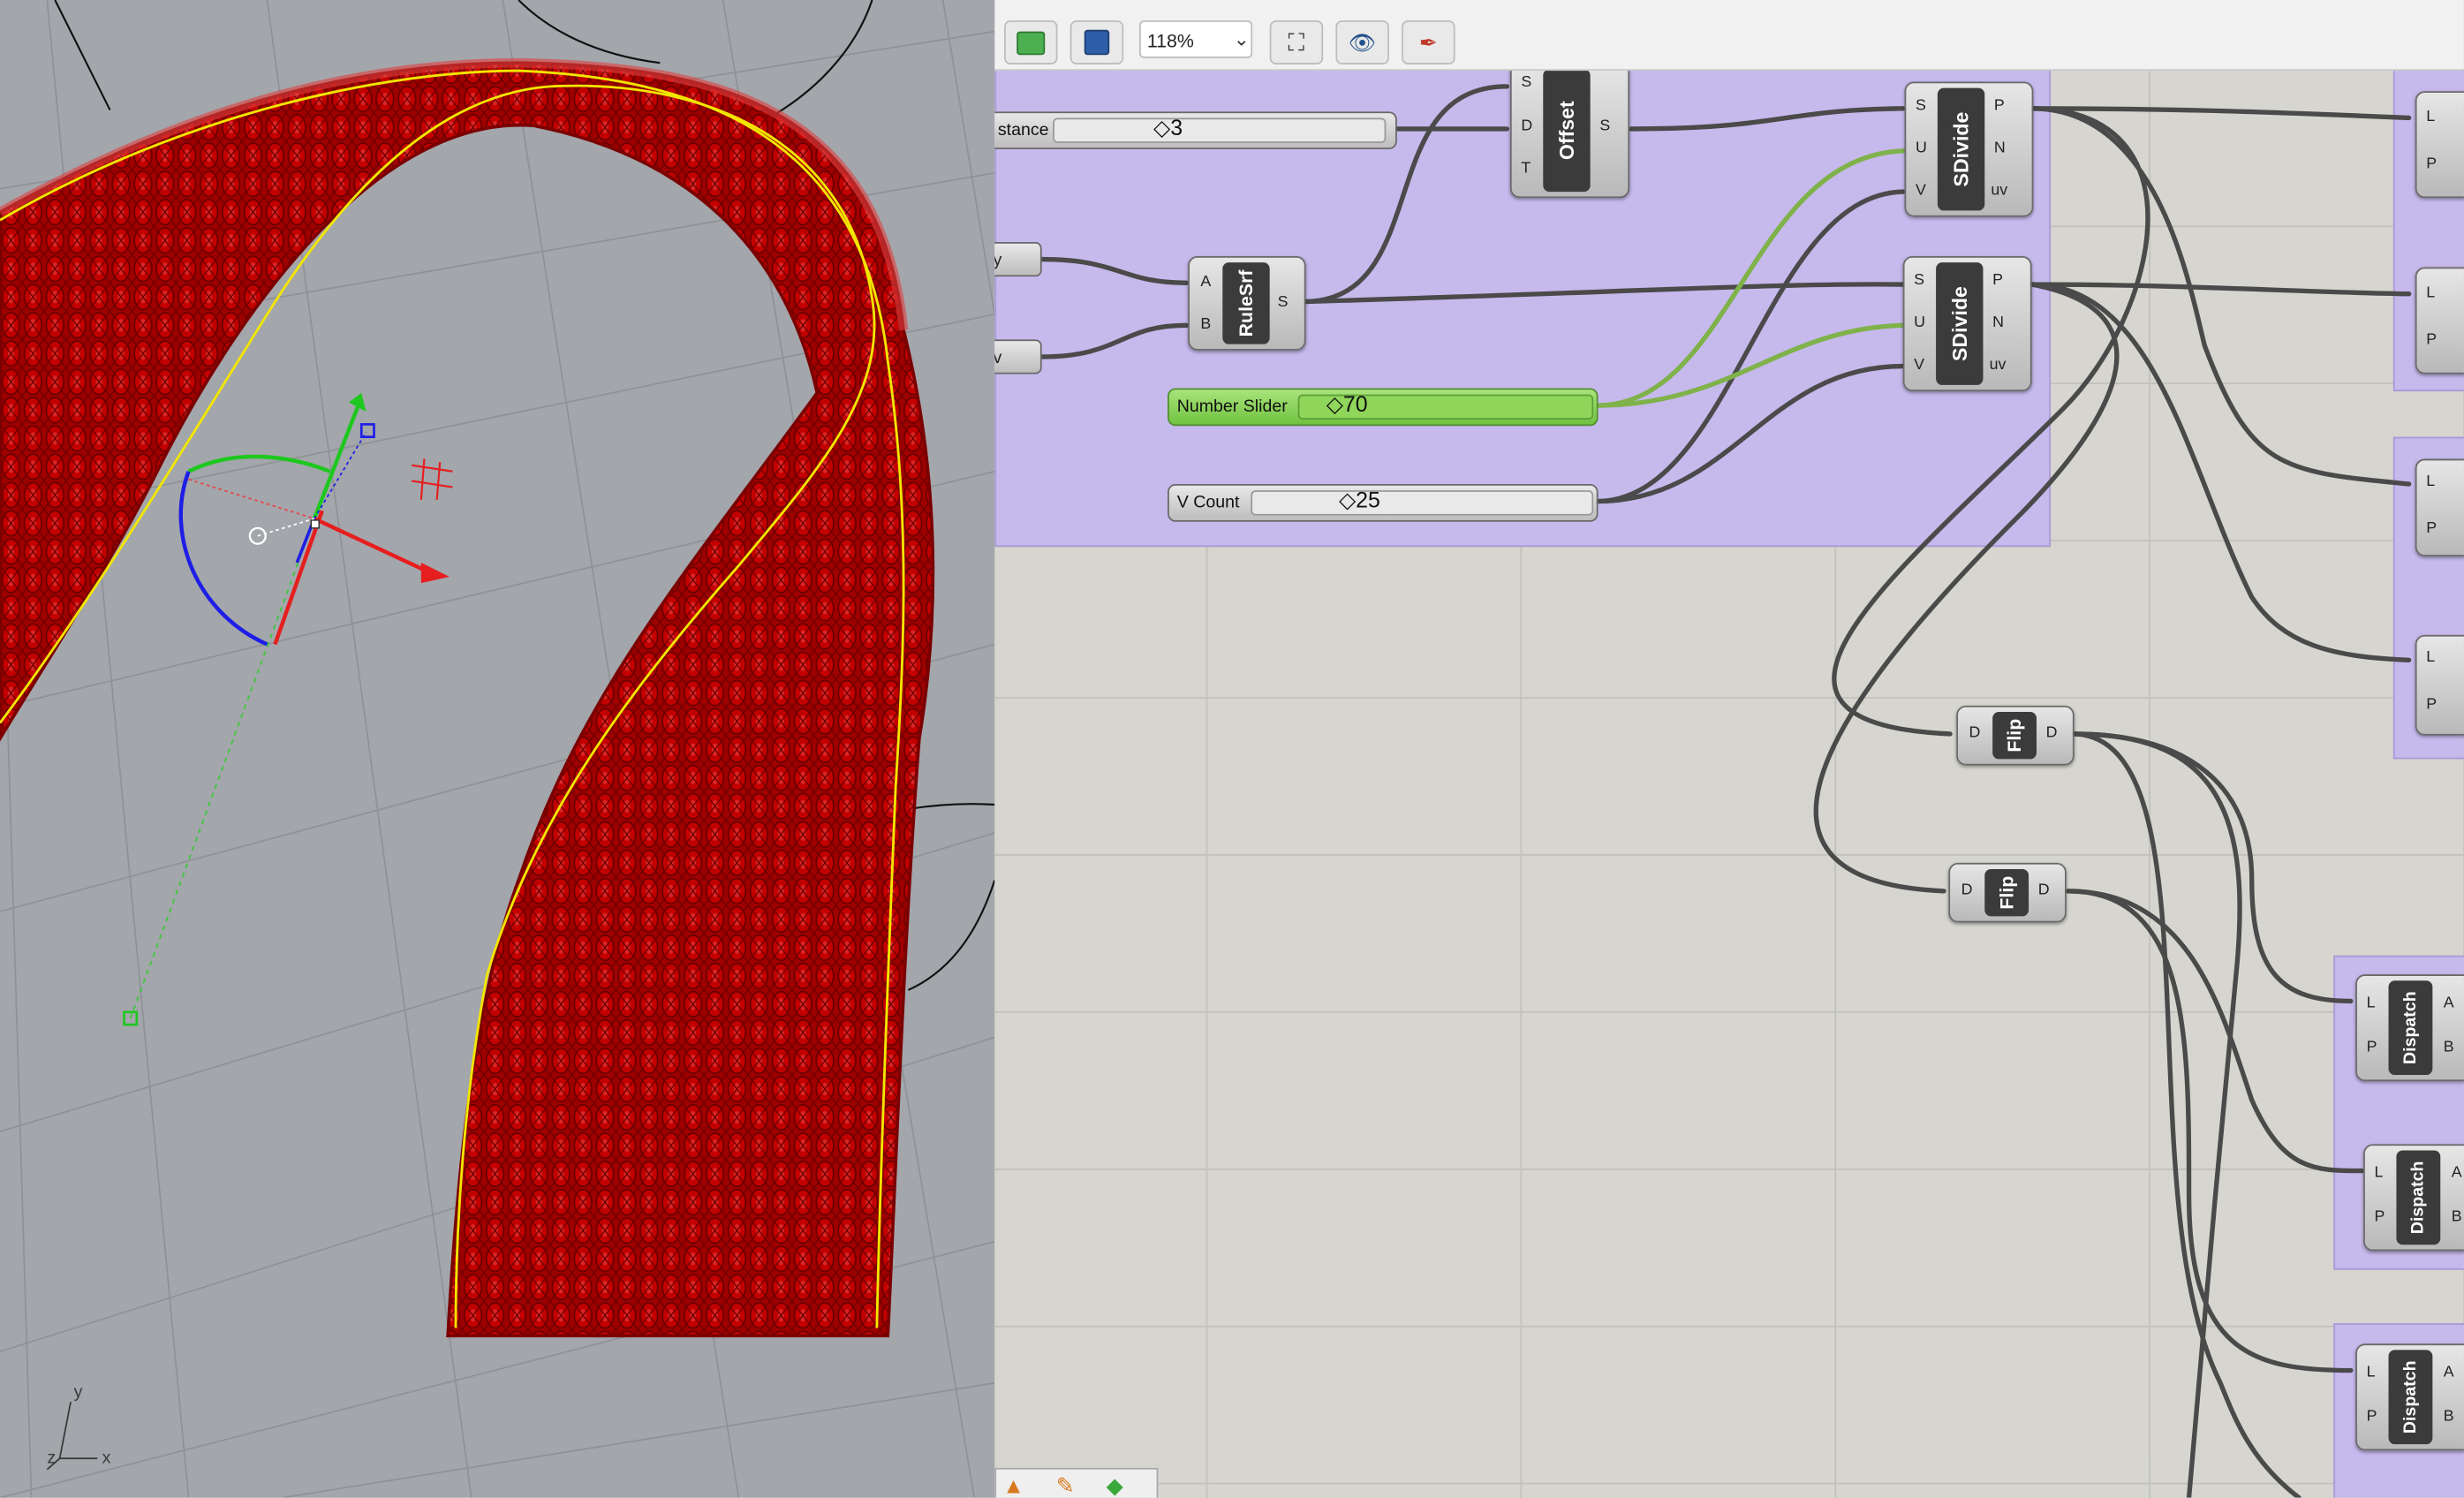 The height and width of the screenshot is (1498, 2464). I want to click on dispatch-3-body: Dispatch, so click(2410, 1398).